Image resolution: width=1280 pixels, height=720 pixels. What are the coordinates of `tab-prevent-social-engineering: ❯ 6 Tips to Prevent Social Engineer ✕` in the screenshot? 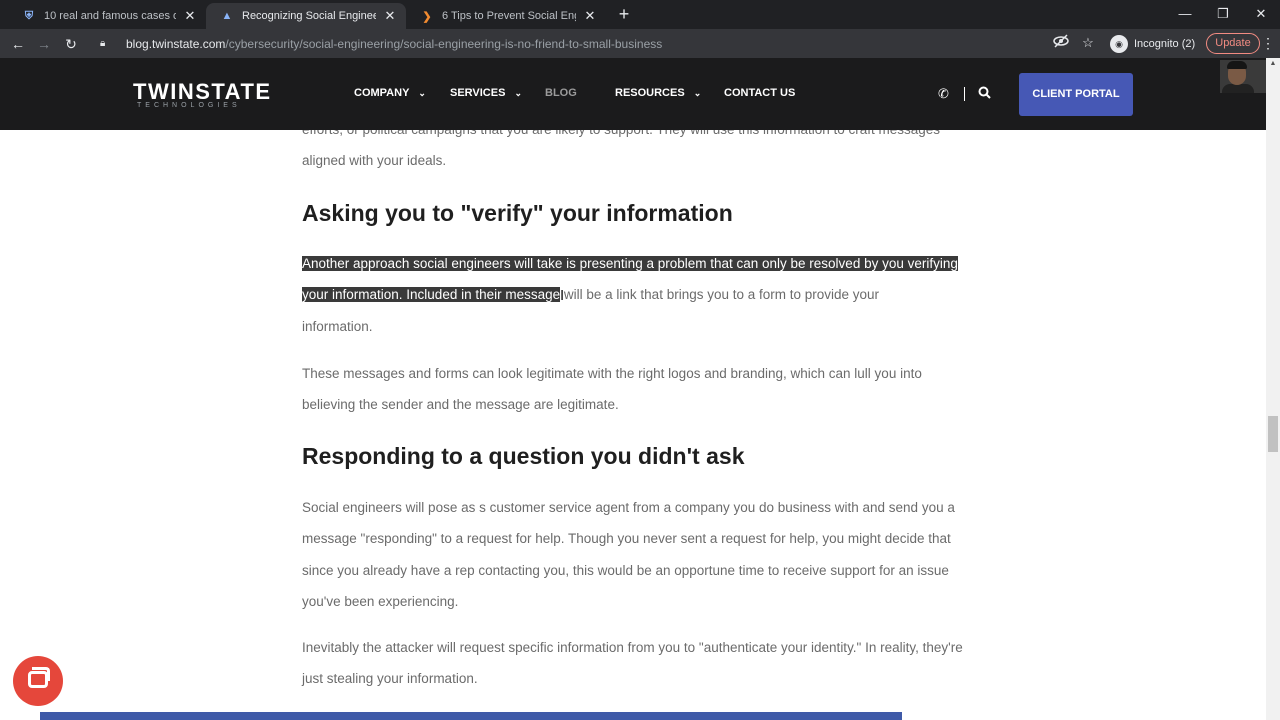 It's located at (506, 16).